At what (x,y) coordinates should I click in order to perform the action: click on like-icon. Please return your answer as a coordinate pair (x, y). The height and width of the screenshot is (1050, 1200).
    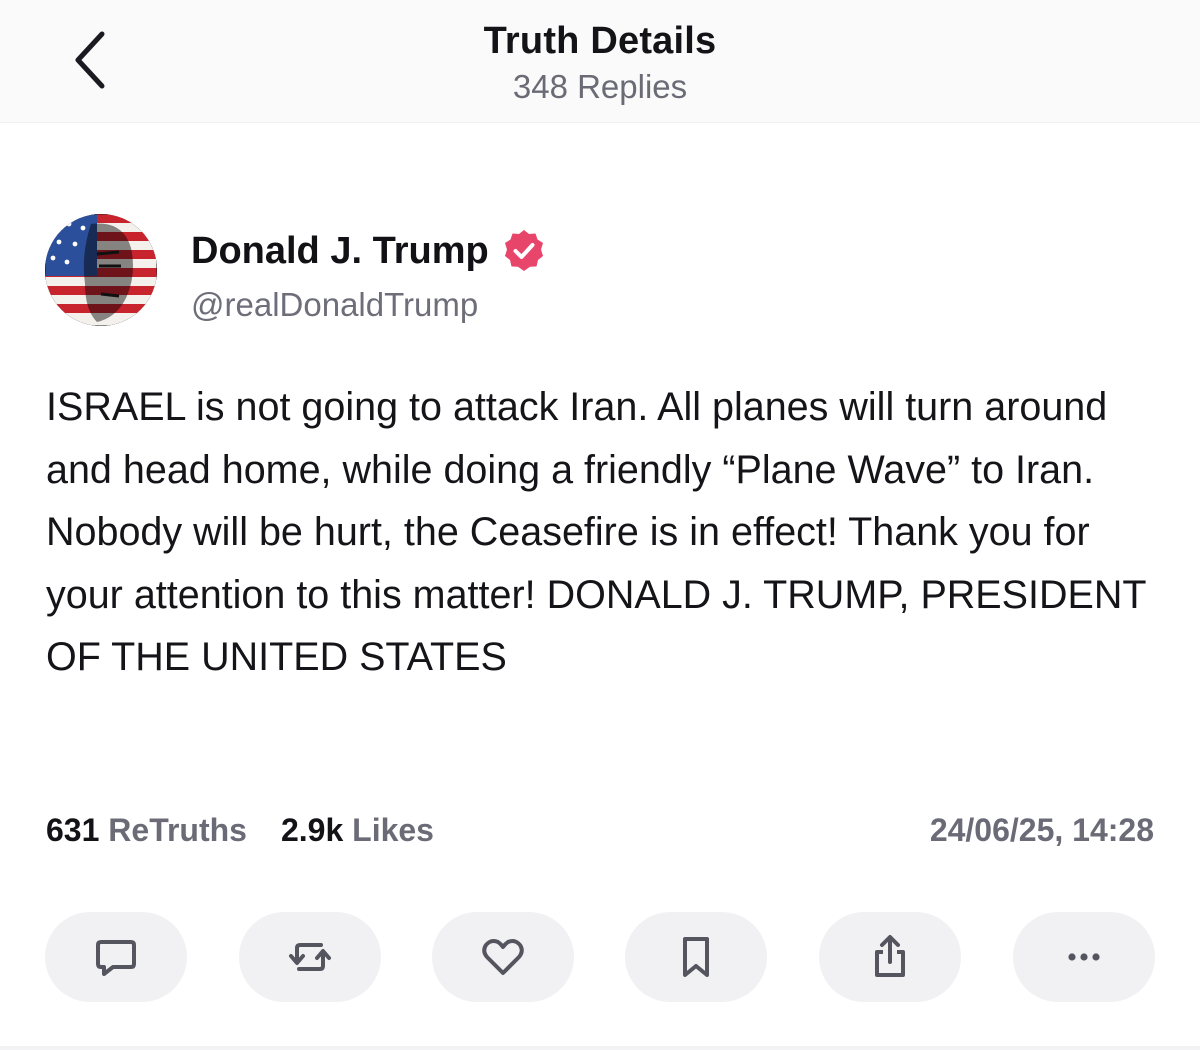
    Looking at the image, I should click on (503, 957).